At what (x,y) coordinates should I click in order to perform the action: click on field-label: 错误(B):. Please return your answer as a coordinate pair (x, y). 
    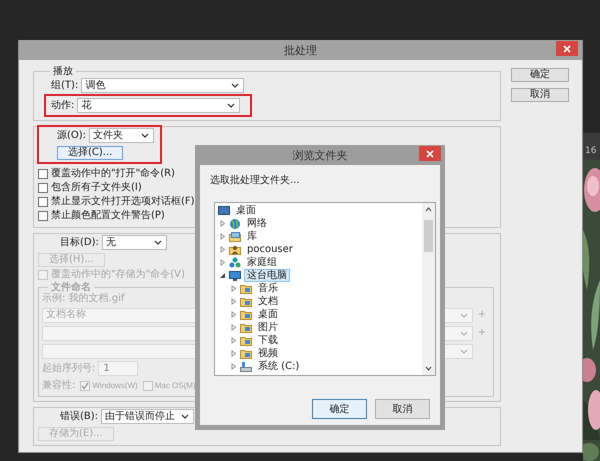
    Looking at the image, I should click on (79, 416).